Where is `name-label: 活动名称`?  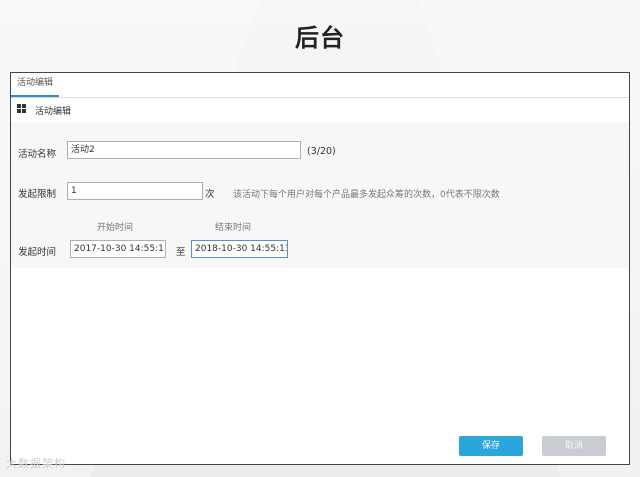 name-label: 活动名称 is located at coordinates (37, 154).